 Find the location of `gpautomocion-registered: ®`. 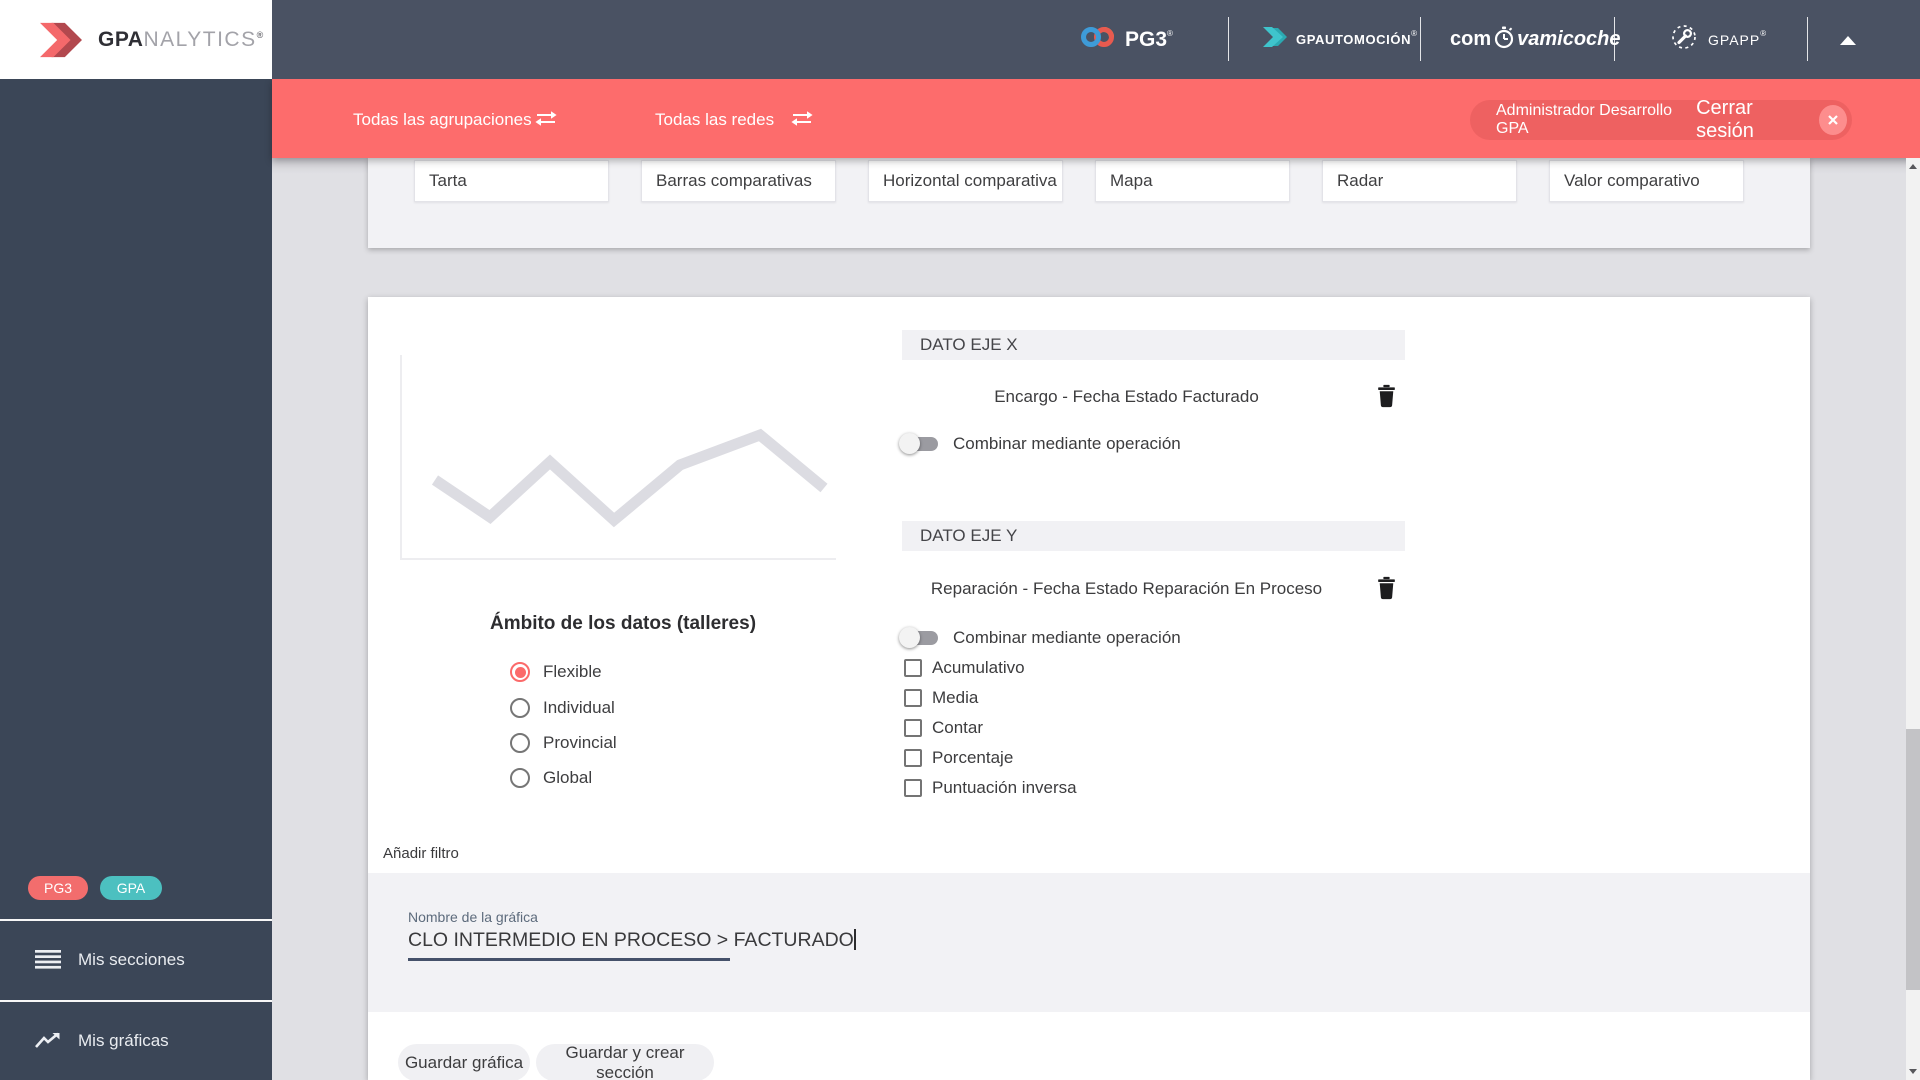

gpautomocion-registered: ® is located at coordinates (1414, 33).